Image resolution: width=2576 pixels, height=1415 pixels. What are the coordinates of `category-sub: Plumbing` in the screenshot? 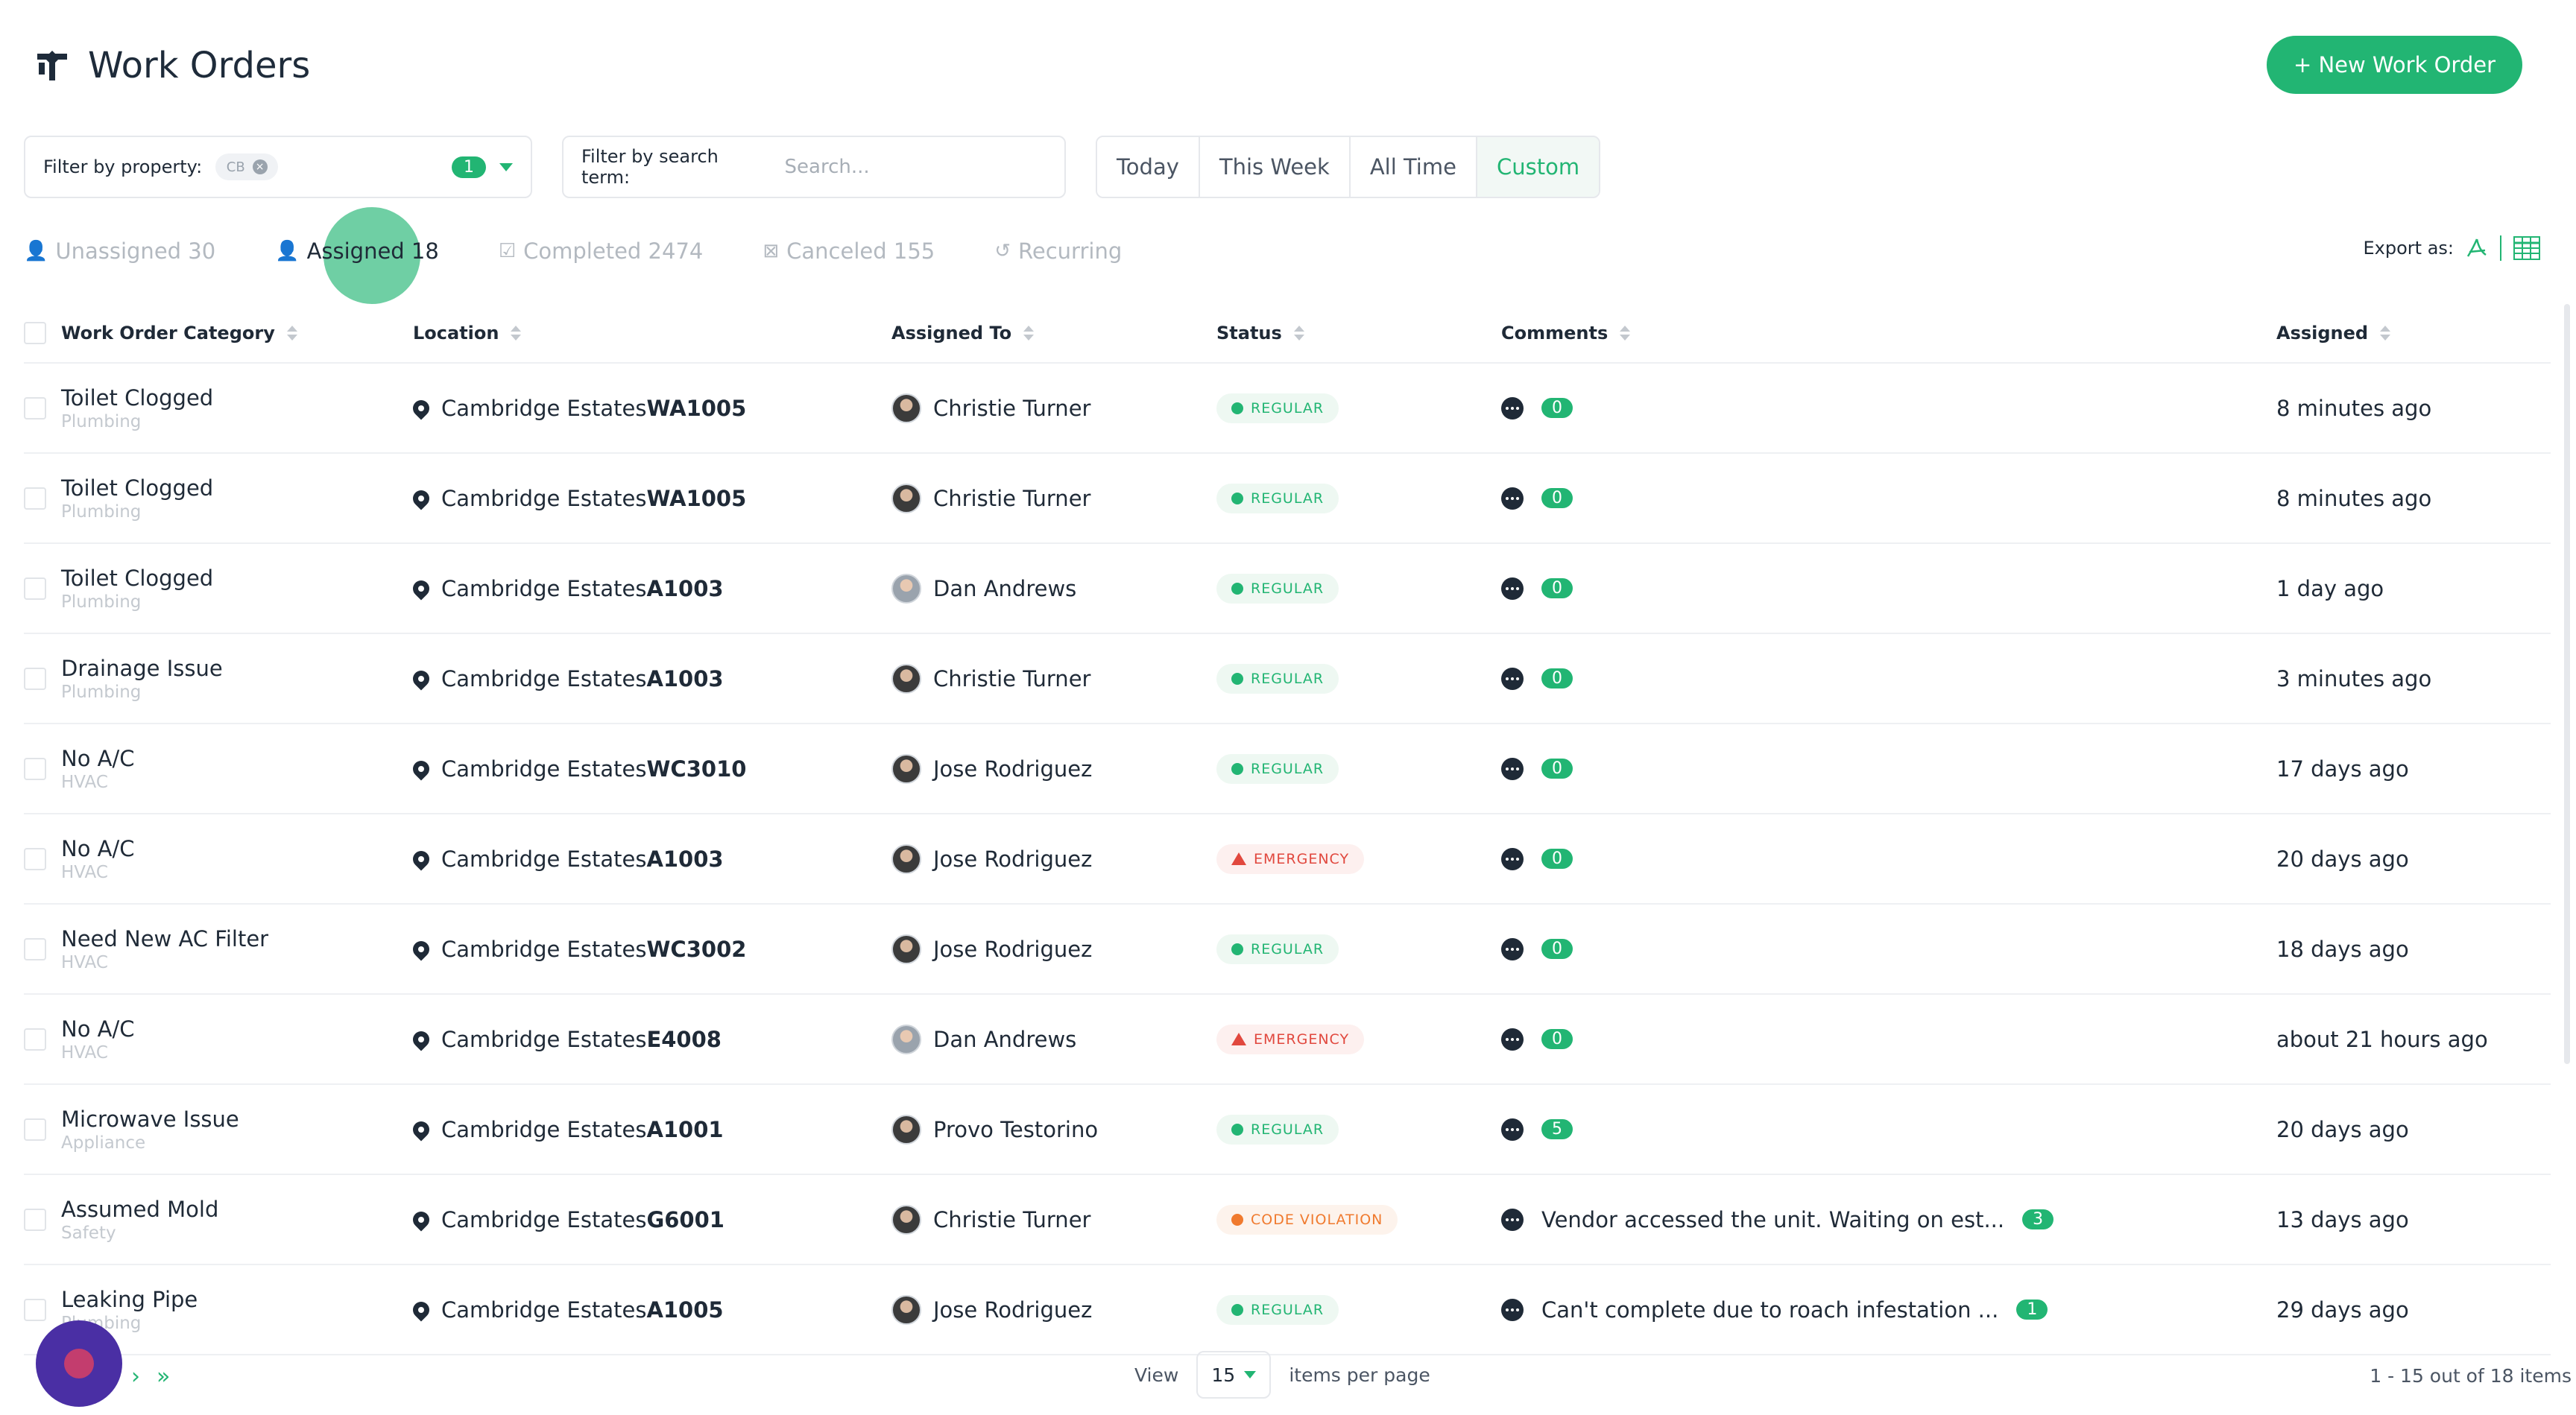 It's located at (102, 692).